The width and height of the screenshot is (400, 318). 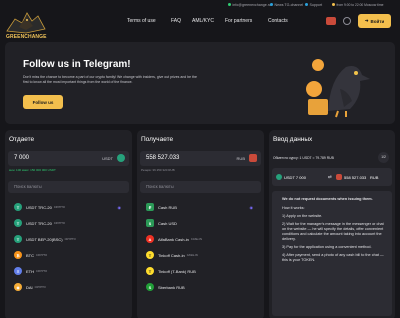 I want to click on banner-title: Follow us in Telegram!, so click(x=77, y=64).